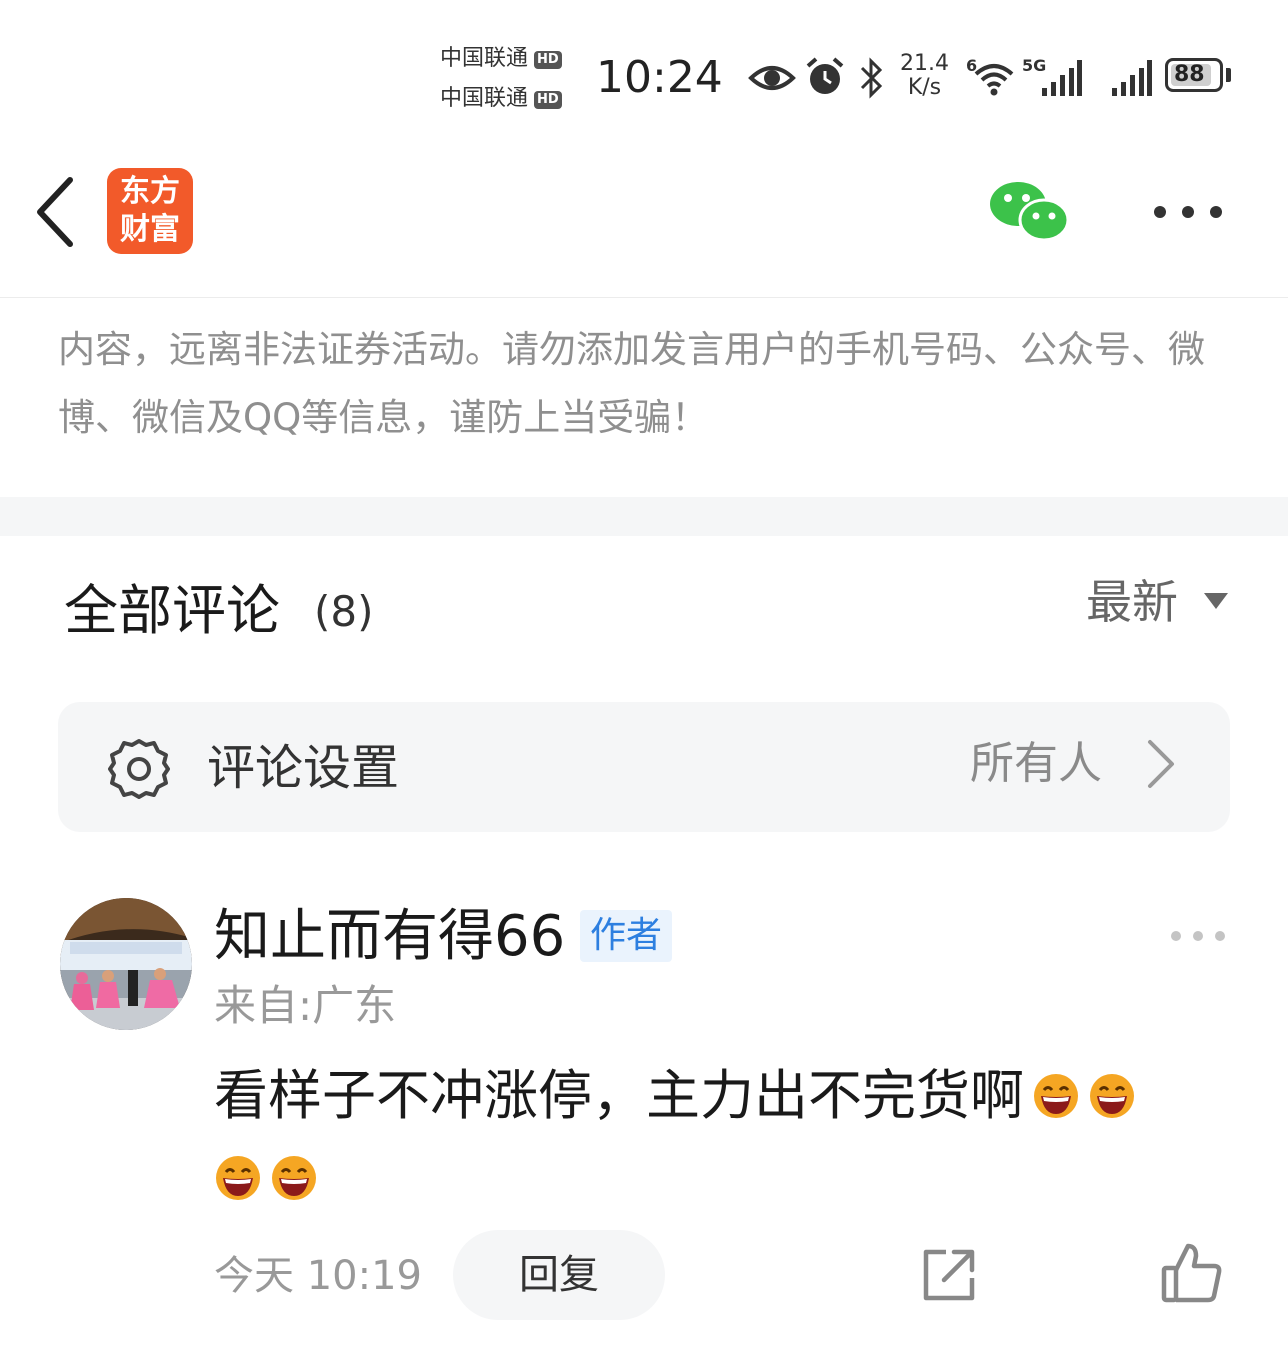 Image resolution: width=1288 pixels, height=1359 pixels. I want to click on comment-body: 看样子不冲涨停，主力出不完货啊, so click(619, 1095).